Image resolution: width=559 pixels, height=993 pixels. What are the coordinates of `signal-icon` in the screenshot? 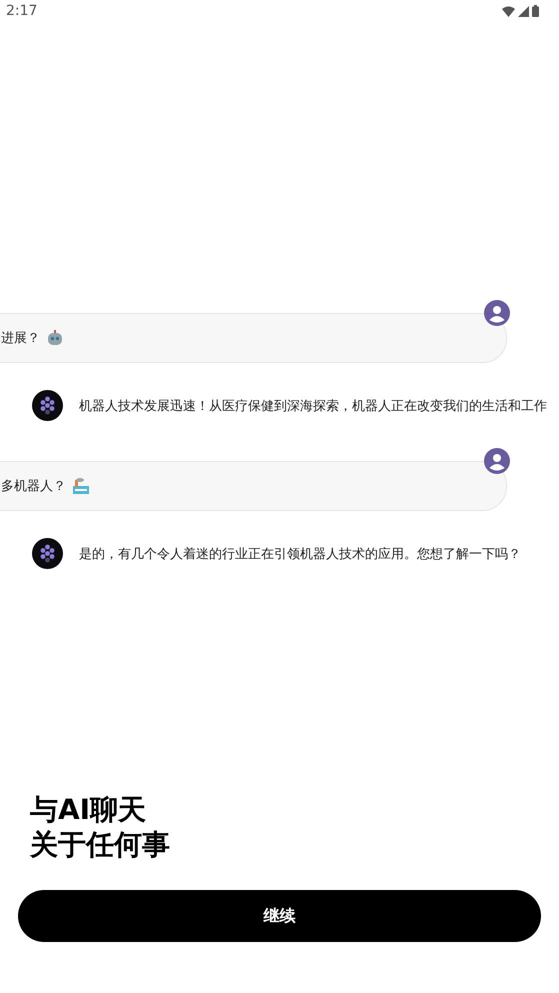 It's located at (523, 11).